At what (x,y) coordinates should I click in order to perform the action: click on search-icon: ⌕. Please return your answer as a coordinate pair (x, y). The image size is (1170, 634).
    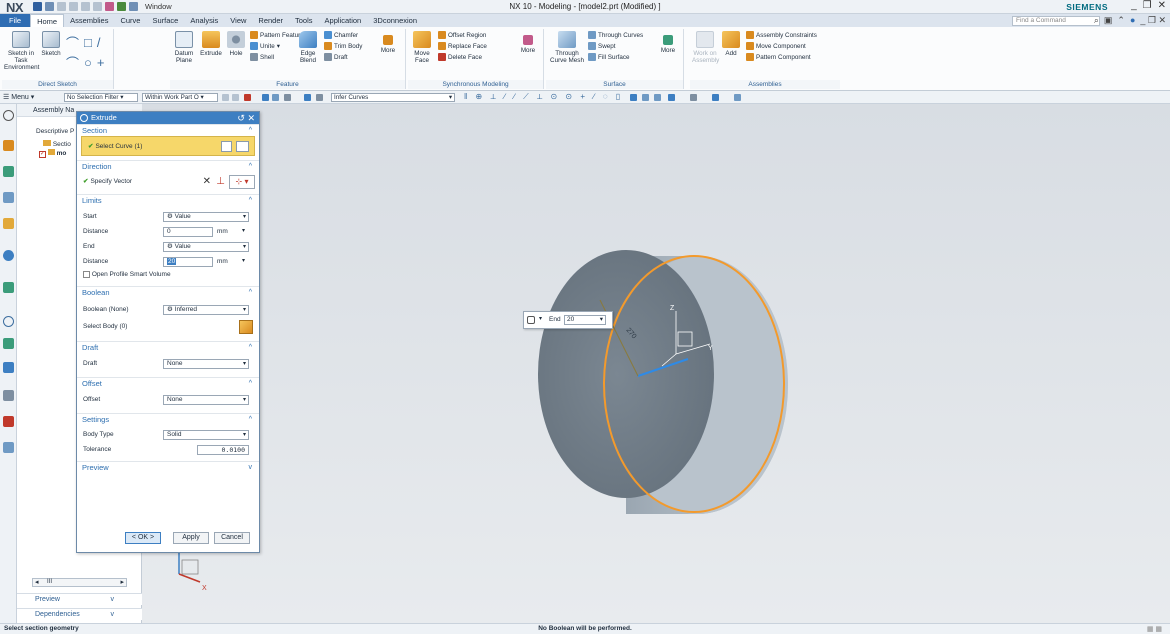
    Looking at the image, I should click on (1096, 20).